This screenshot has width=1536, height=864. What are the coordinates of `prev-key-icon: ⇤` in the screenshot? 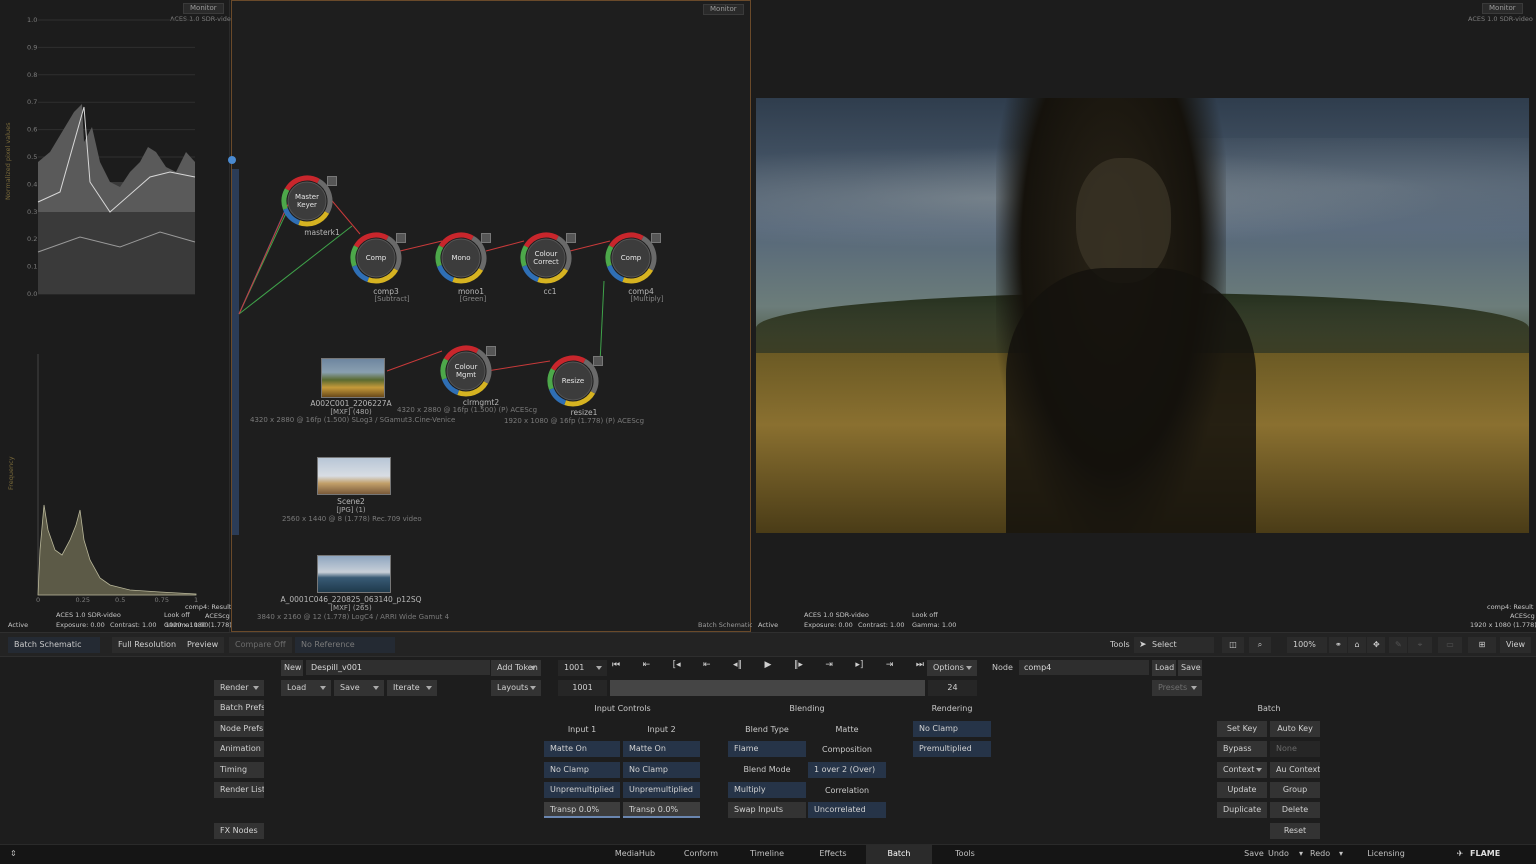 It's located at (647, 668).